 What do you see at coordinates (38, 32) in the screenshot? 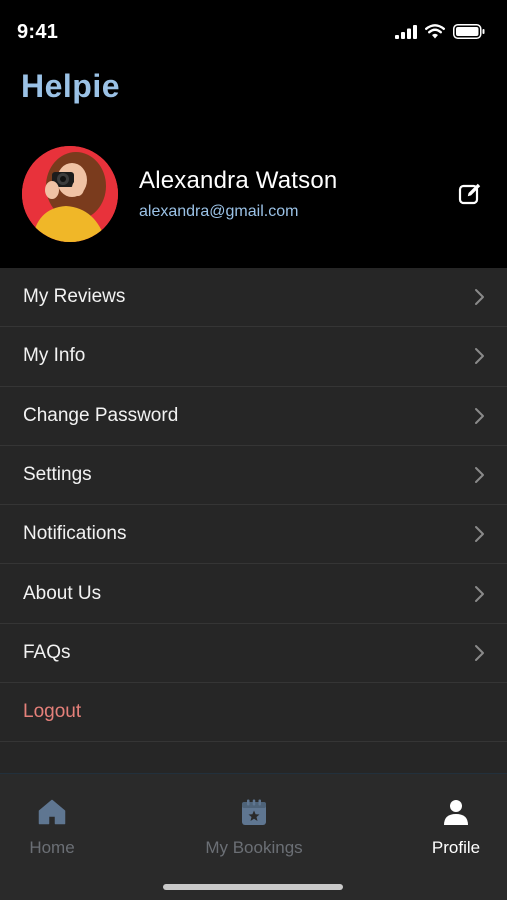
I see `status-time: 9:41` at bounding box center [38, 32].